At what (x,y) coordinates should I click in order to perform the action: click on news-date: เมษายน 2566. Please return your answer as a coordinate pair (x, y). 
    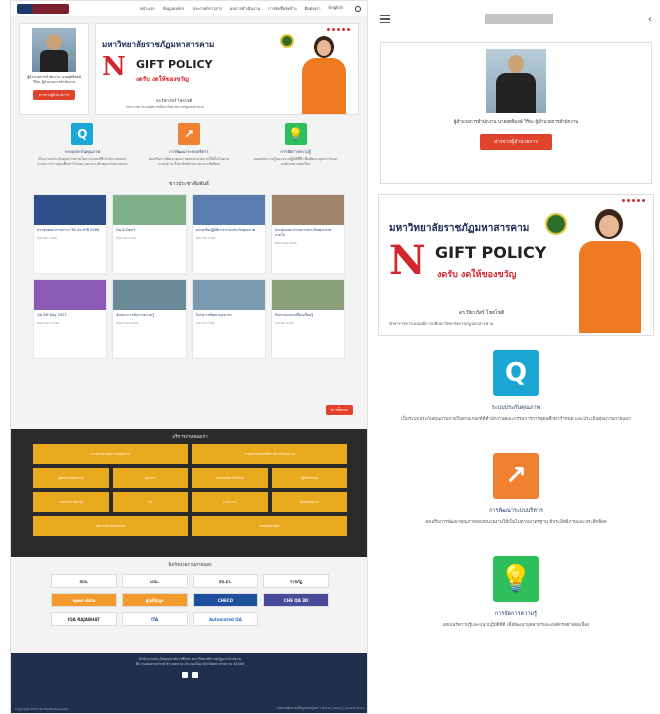
    Looking at the image, I should click on (284, 322).